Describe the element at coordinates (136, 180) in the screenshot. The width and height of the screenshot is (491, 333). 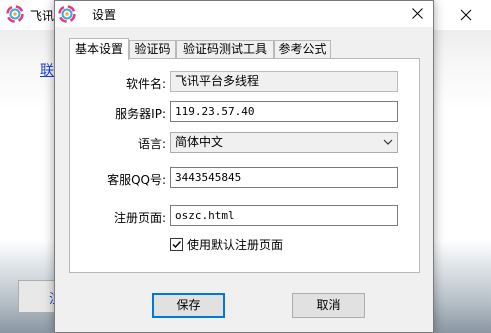
I see `support-qq-label: 客服QQ号:` at that location.